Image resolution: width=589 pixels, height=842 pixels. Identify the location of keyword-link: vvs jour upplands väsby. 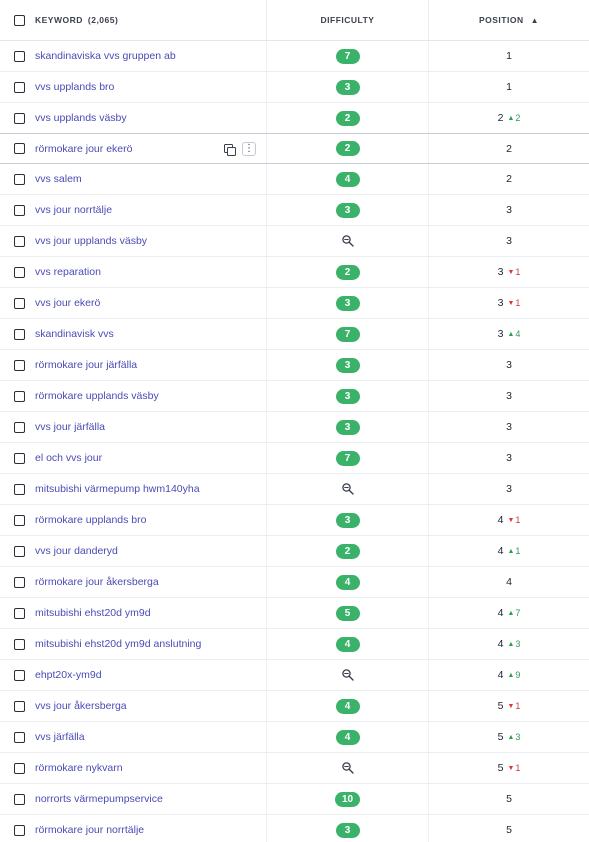
(91, 241).